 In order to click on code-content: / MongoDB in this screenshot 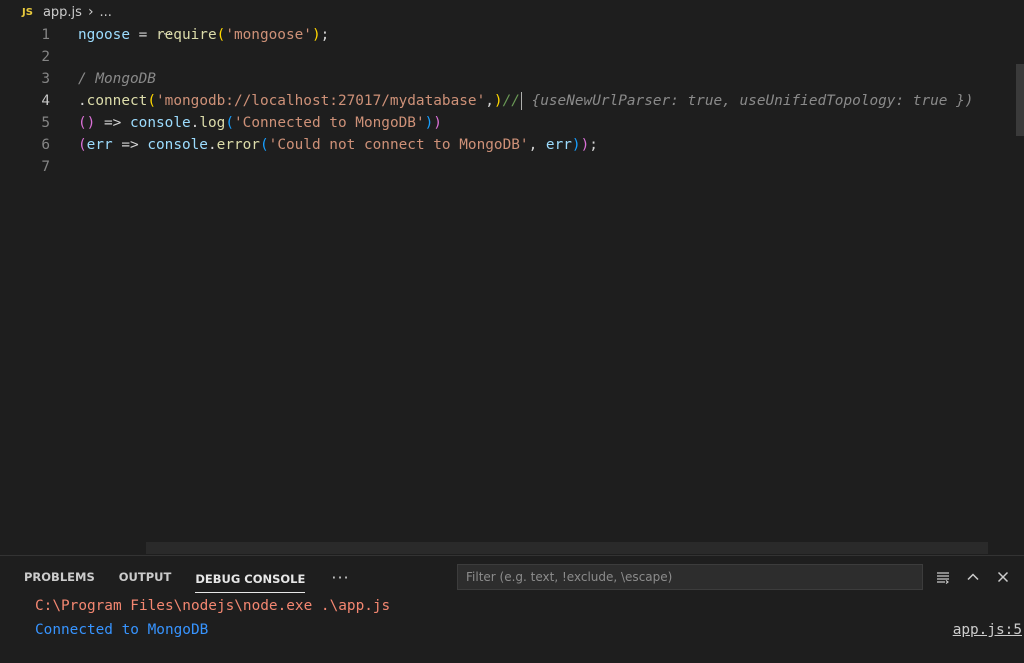, I will do `click(117, 79)`.